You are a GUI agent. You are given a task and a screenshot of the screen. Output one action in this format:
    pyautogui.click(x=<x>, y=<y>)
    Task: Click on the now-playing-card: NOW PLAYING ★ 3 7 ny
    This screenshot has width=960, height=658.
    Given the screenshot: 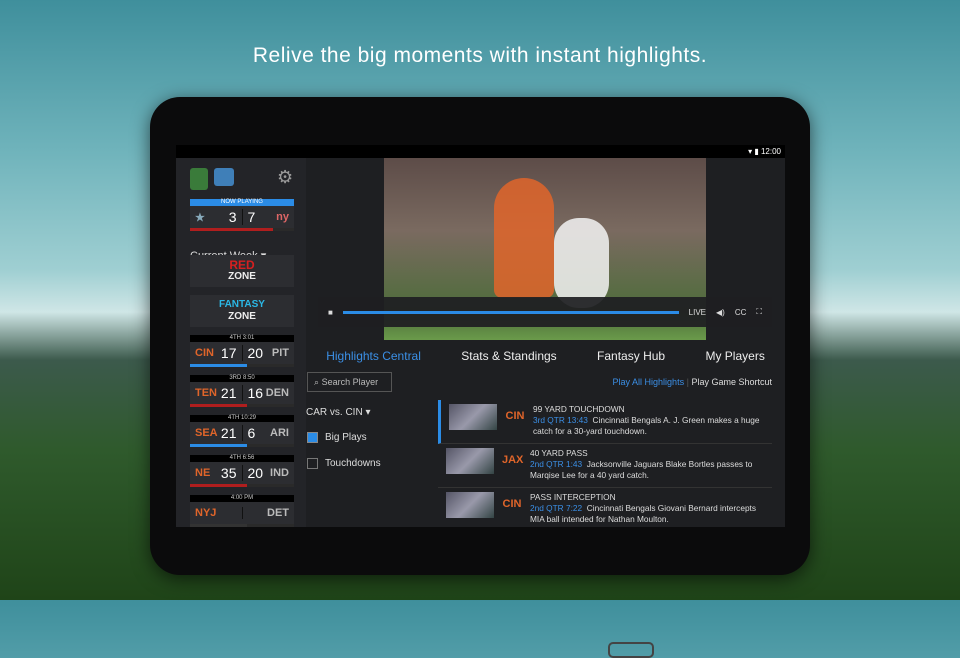 What is the action you would take?
    pyautogui.click(x=242, y=215)
    